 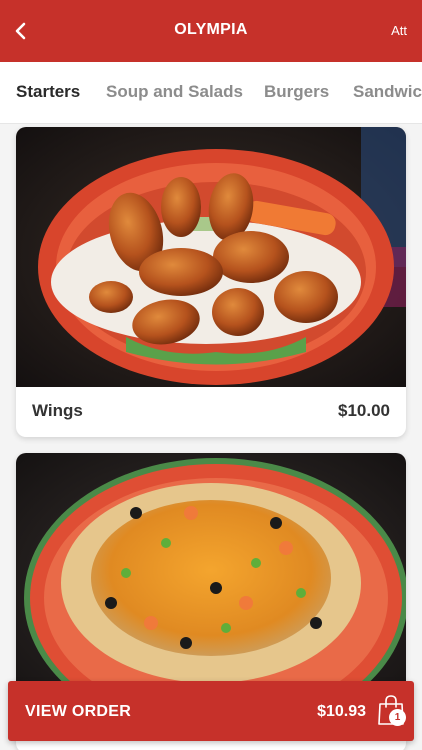 I want to click on tab-sandwich: Sandwich, so click(x=387, y=92).